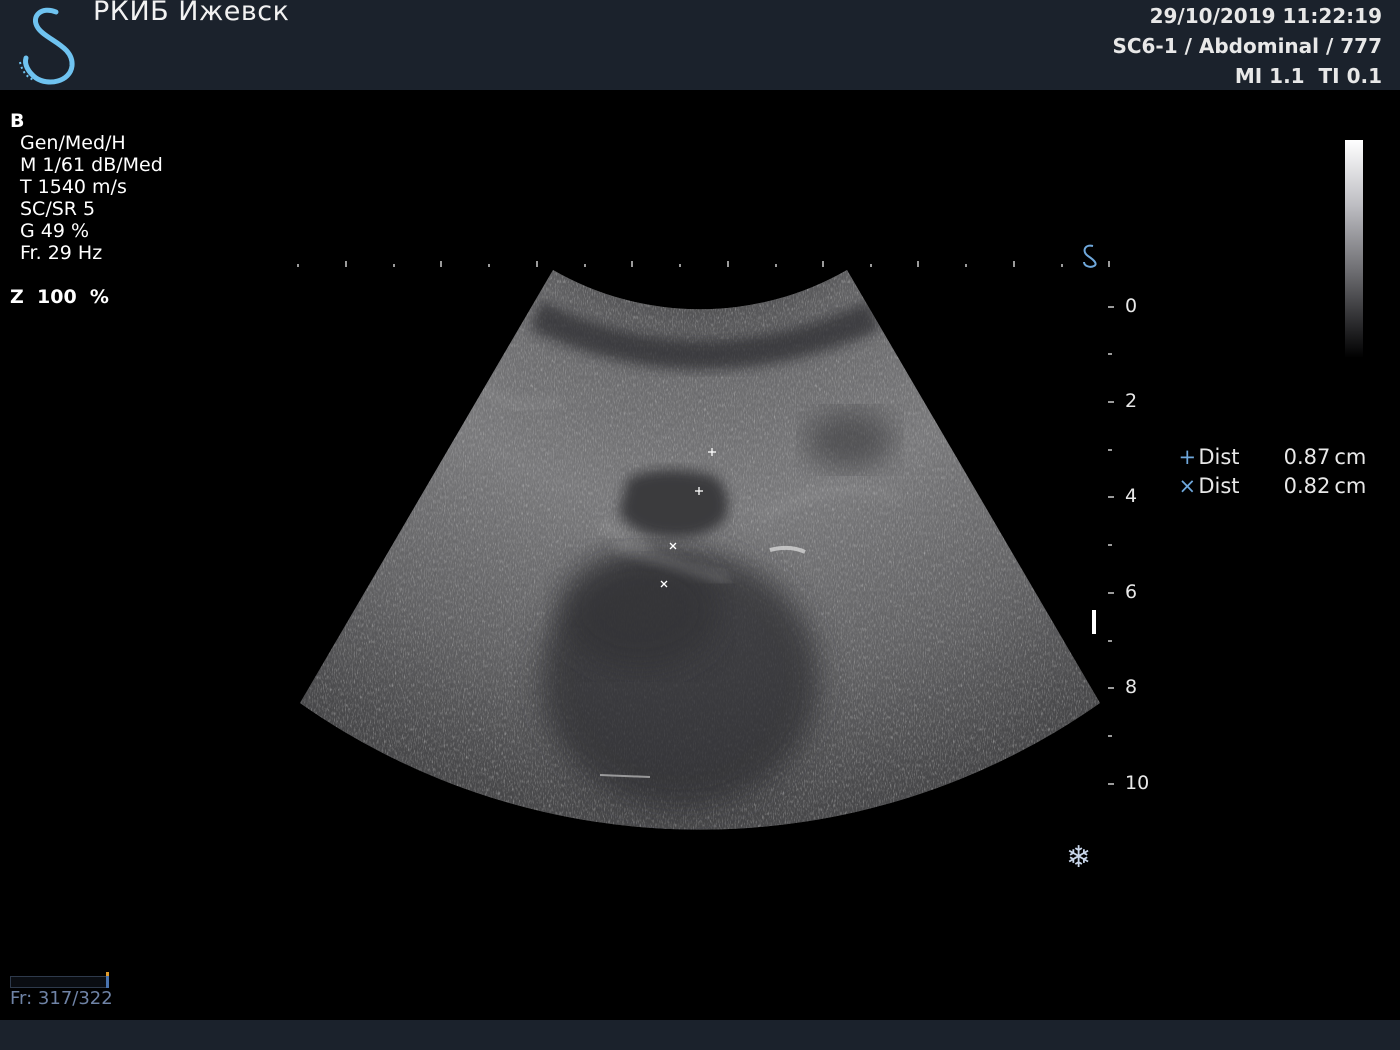 The width and height of the screenshot is (1400, 1050). I want to click on focus-marker, so click(1094, 622).